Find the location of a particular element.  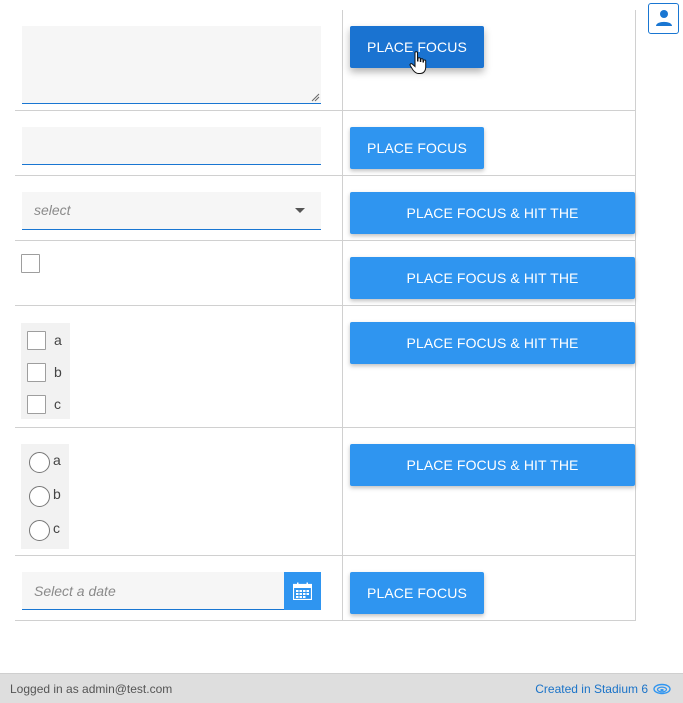

row-textbox: PLACE FOCUS is located at coordinates (325, 143).